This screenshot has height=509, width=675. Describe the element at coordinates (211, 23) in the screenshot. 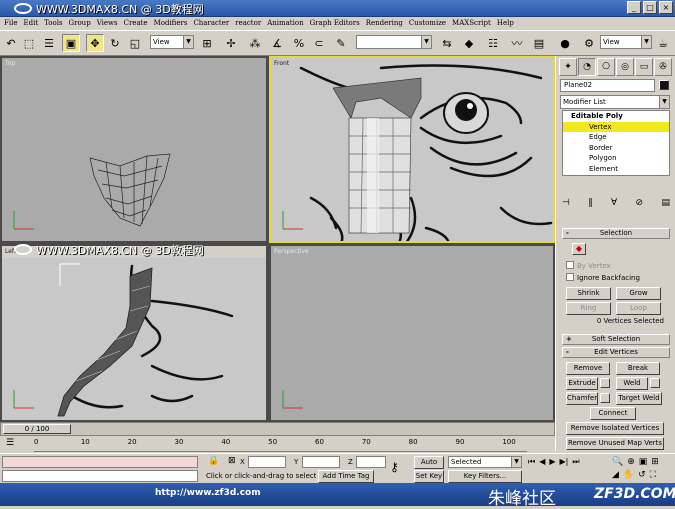

I see `menu-character: Character` at that location.